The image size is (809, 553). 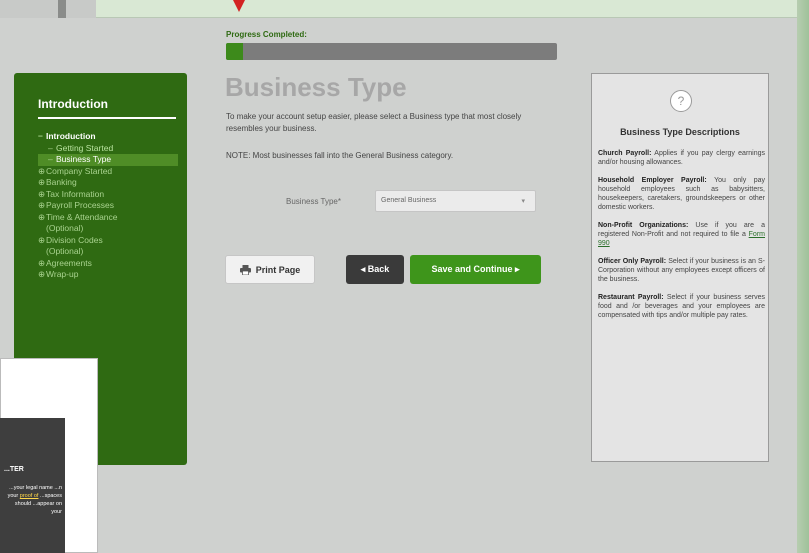 I want to click on page-title: Business Type, so click(x=316, y=87).